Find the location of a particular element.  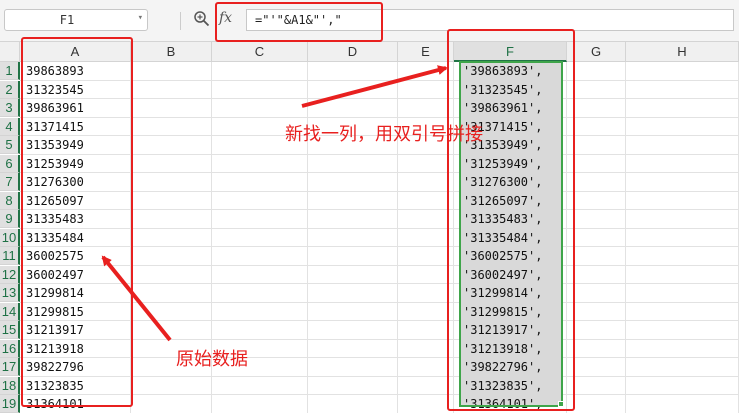

row-header-18: 18 is located at coordinates (10, 385).